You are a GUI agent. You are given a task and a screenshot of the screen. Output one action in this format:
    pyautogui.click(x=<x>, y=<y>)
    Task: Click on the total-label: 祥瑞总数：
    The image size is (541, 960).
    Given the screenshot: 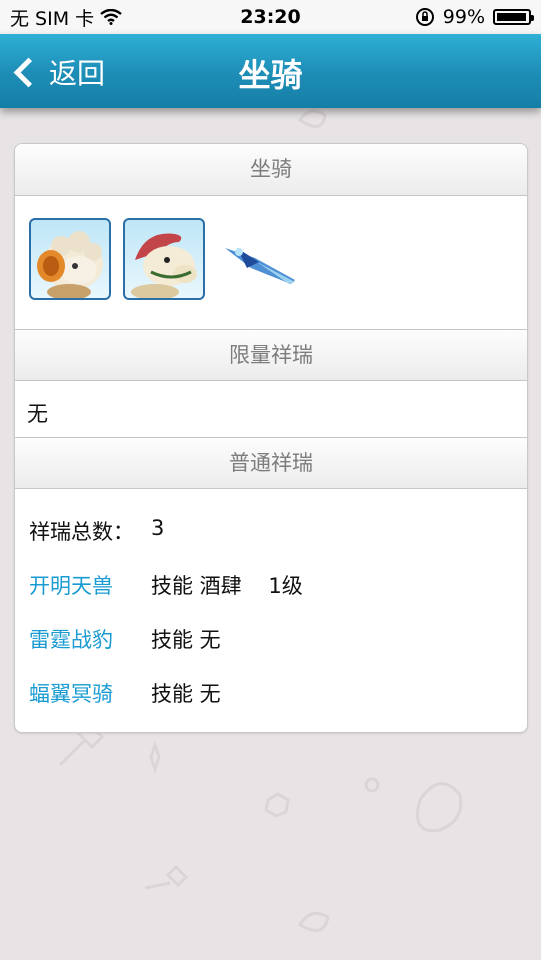 What is the action you would take?
    pyautogui.click(x=81, y=532)
    